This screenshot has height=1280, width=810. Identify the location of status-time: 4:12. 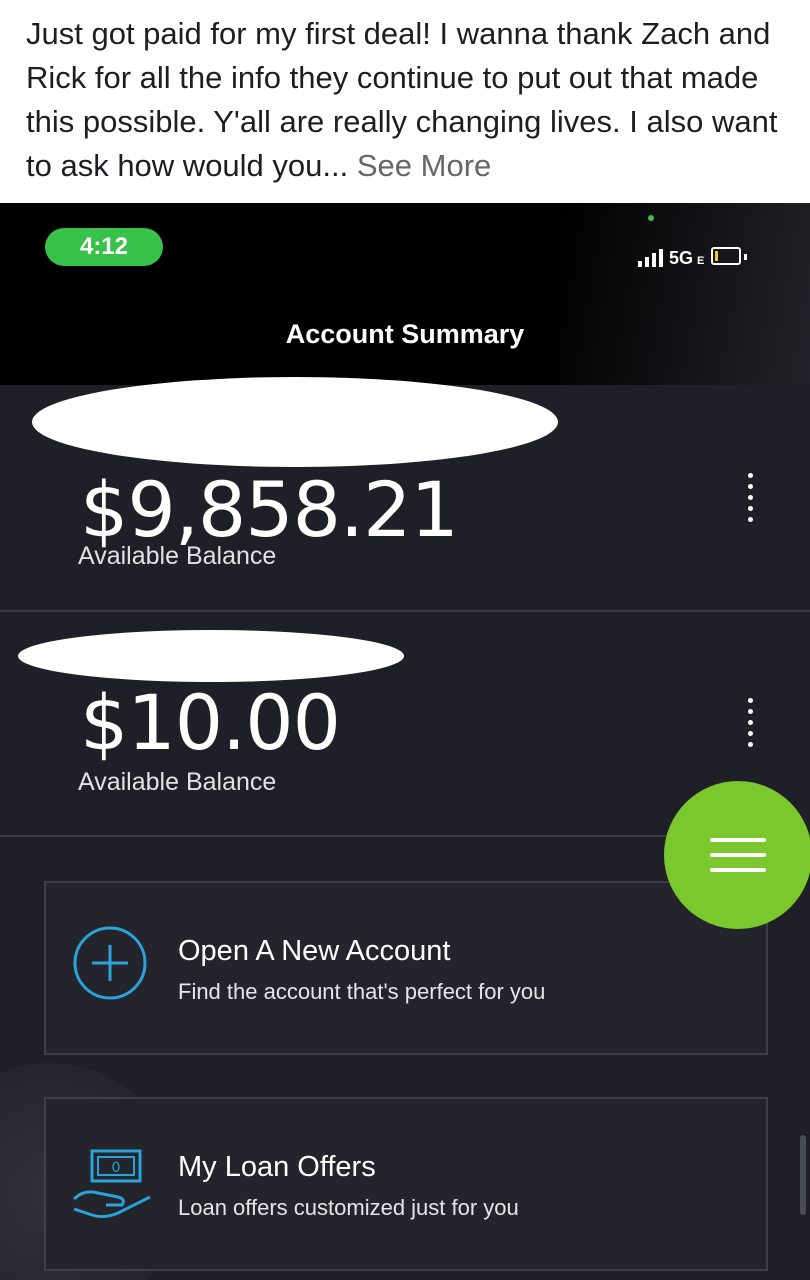
(104, 247).